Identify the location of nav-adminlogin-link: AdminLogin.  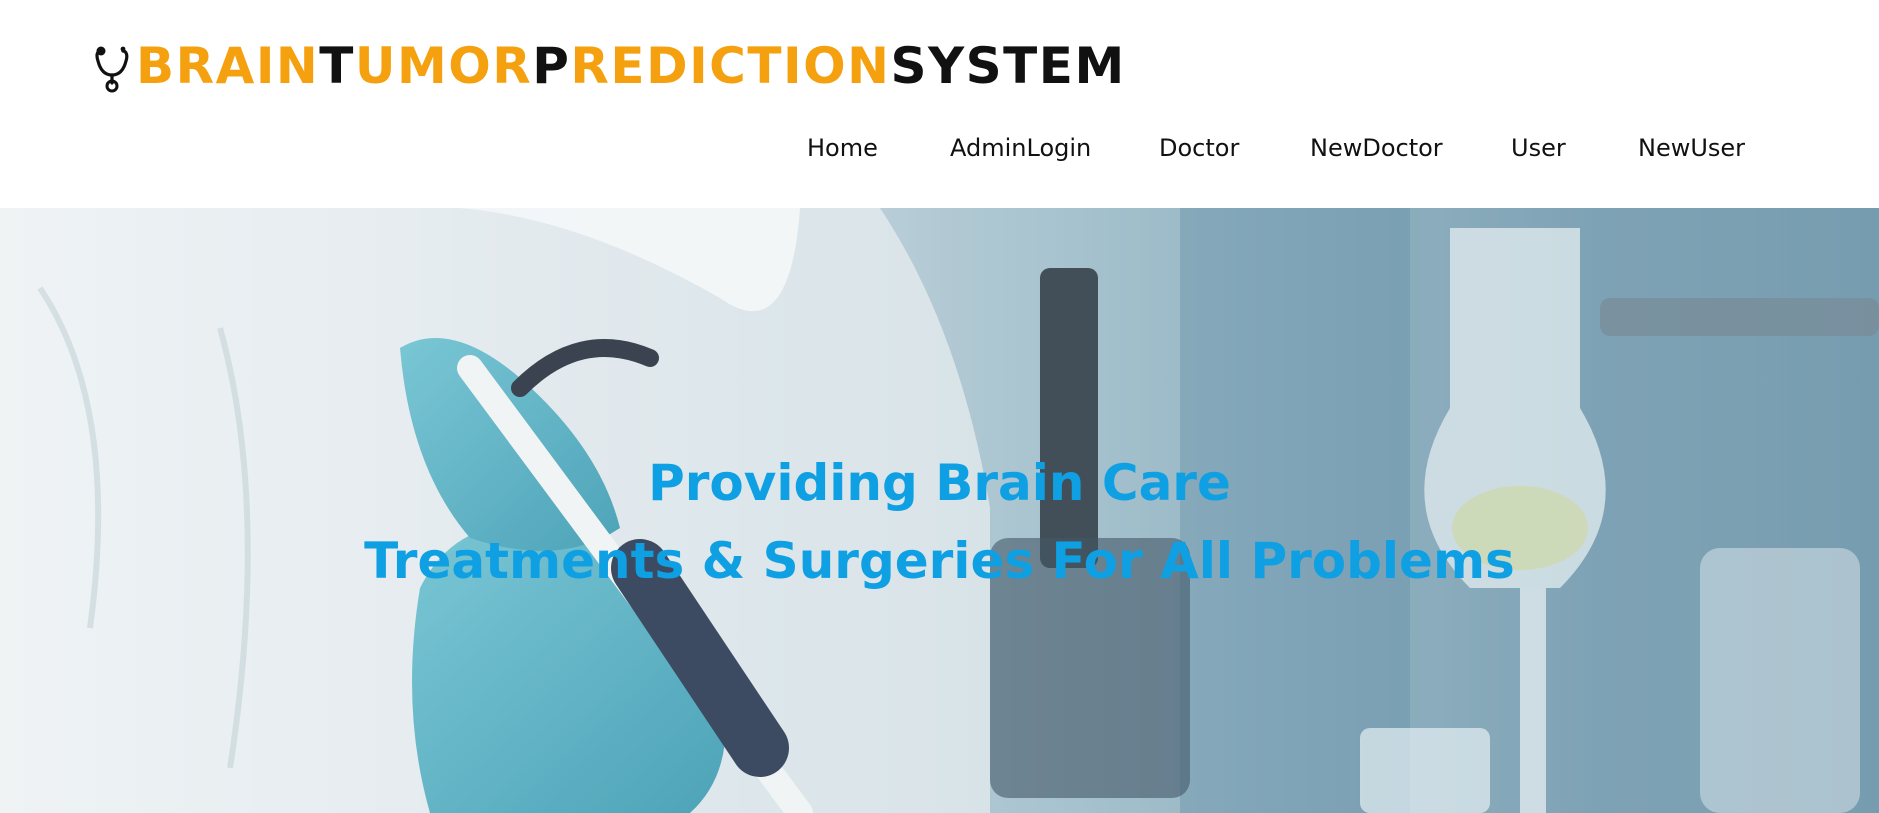
(1020, 148).